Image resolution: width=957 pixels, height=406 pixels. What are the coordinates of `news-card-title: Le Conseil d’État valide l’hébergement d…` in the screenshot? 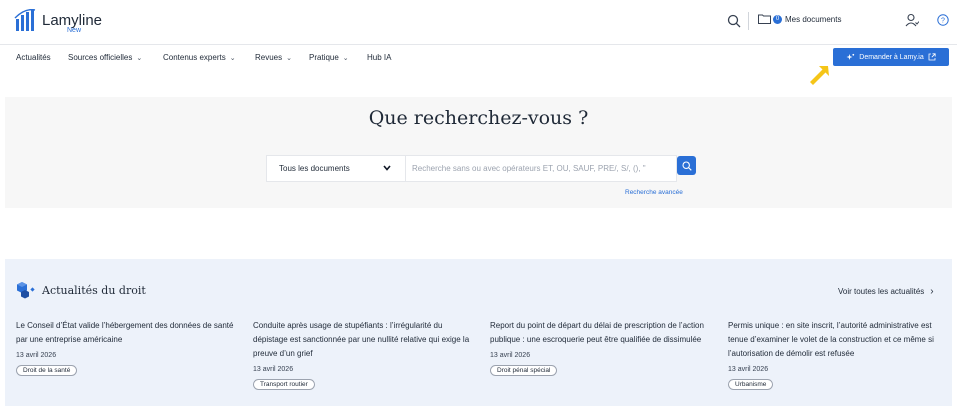 It's located at (128, 333).